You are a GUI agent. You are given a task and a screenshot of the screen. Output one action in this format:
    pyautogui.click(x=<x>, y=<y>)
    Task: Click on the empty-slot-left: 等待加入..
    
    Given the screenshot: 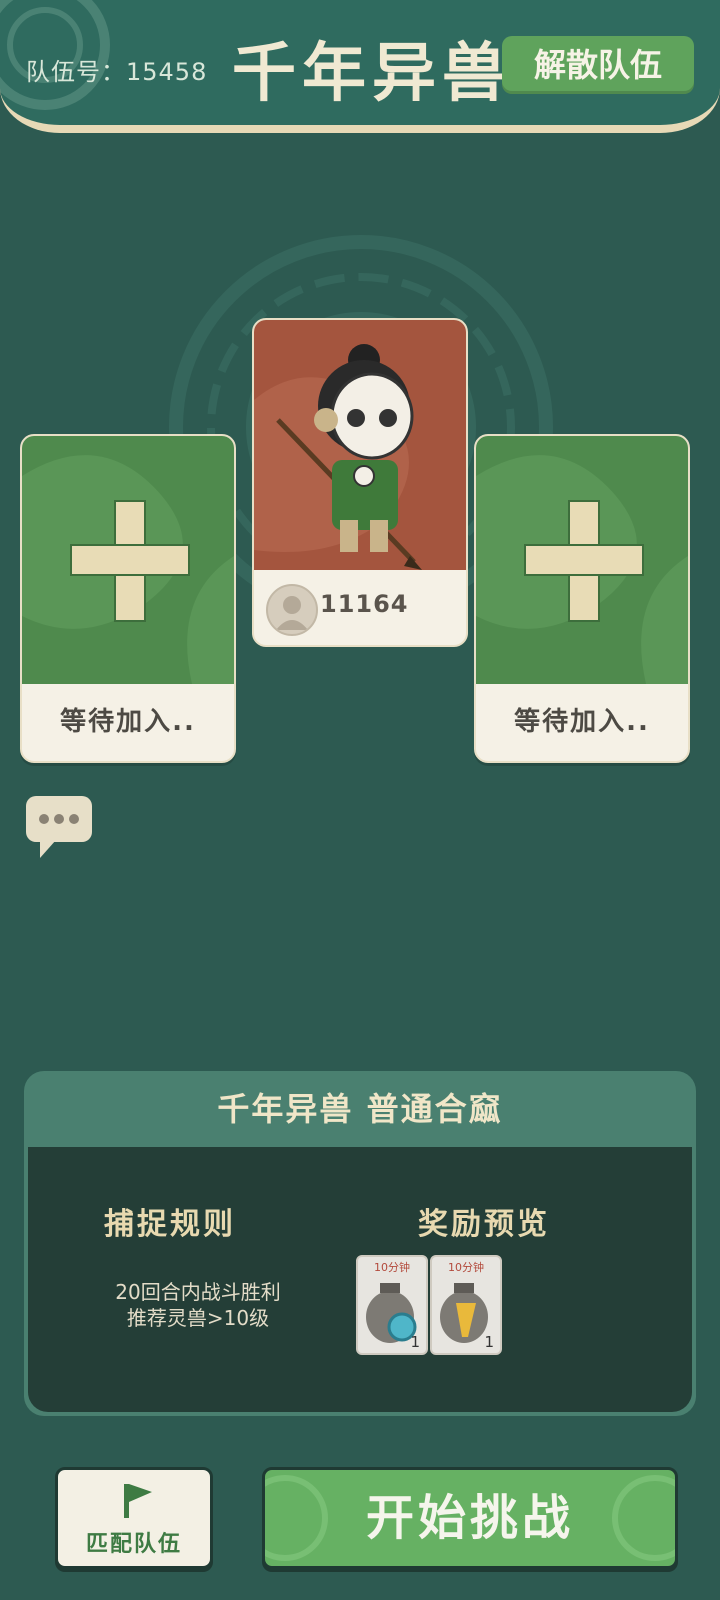 What is the action you would take?
    pyautogui.click(x=128, y=598)
    